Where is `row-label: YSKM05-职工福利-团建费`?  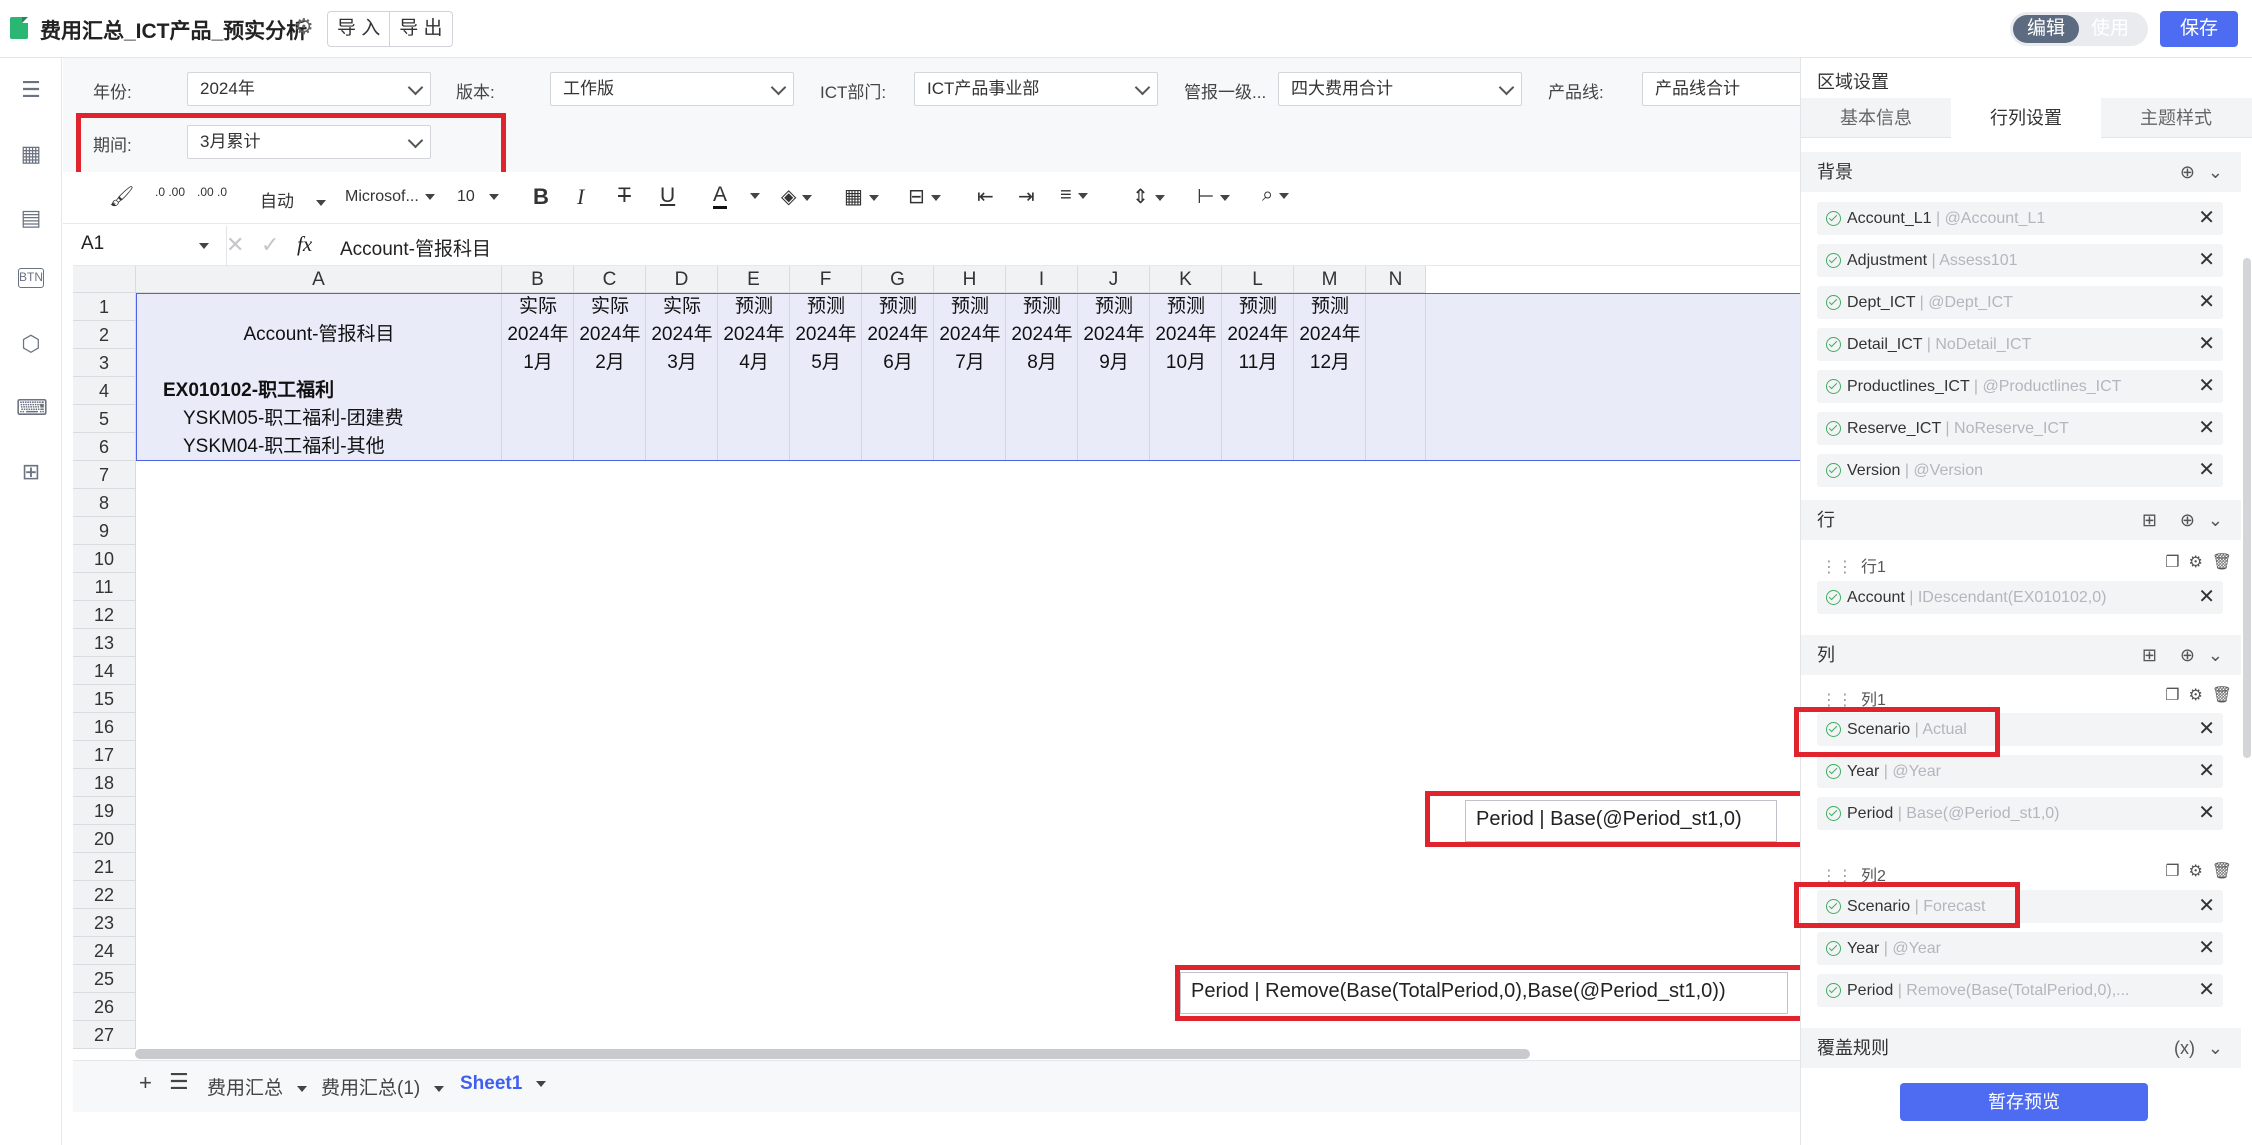
row-label: YSKM05-职工福利-团建费 is located at coordinates (293, 419).